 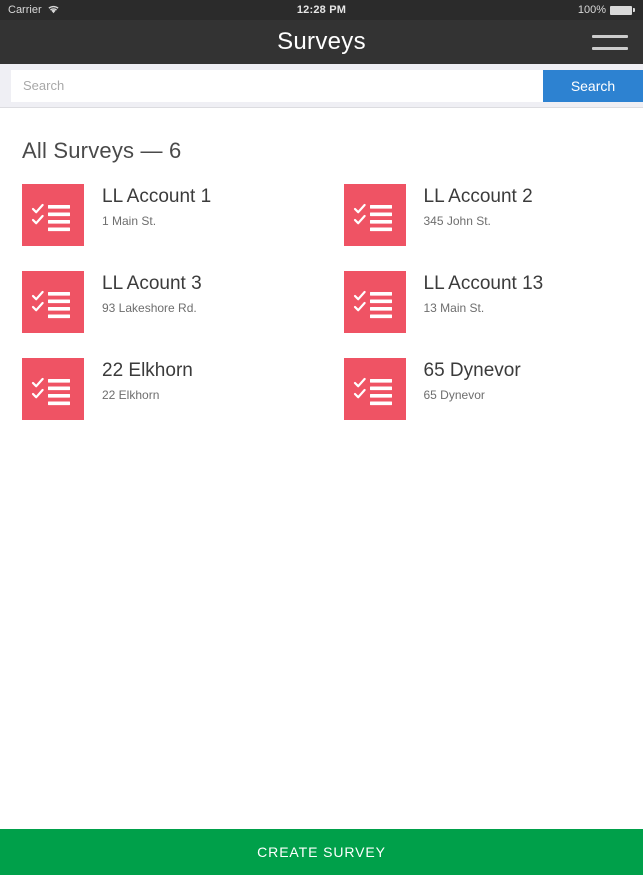 I want to click on page-title: Surveys, so click(x=321, y=42).